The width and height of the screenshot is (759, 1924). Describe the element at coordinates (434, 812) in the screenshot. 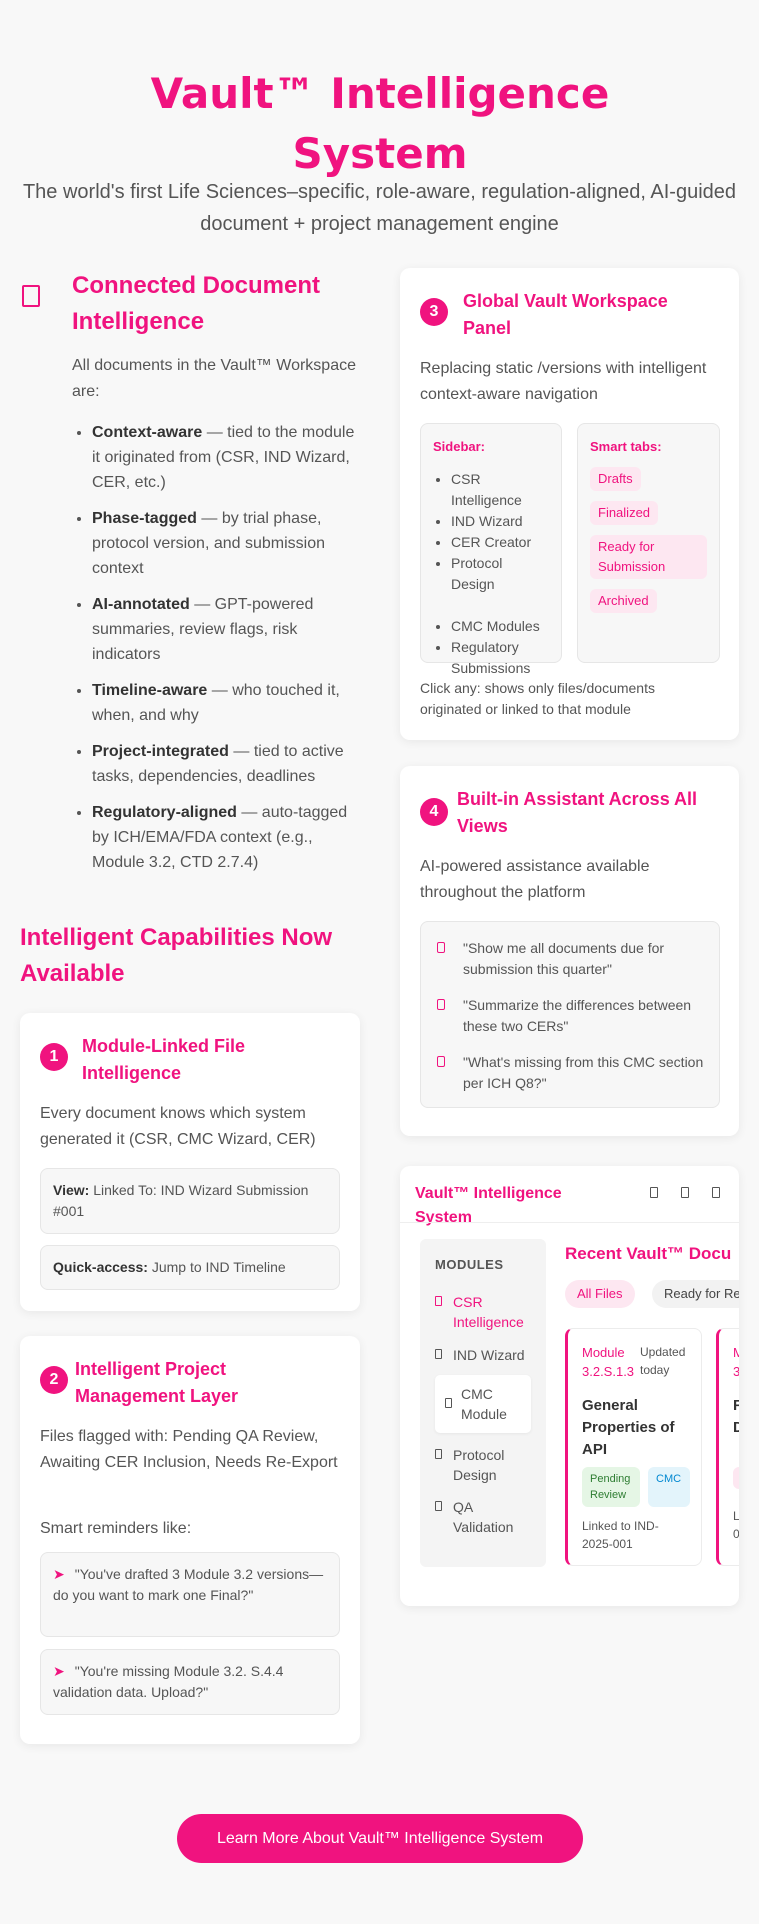

I see `card-number: 4` at that location.